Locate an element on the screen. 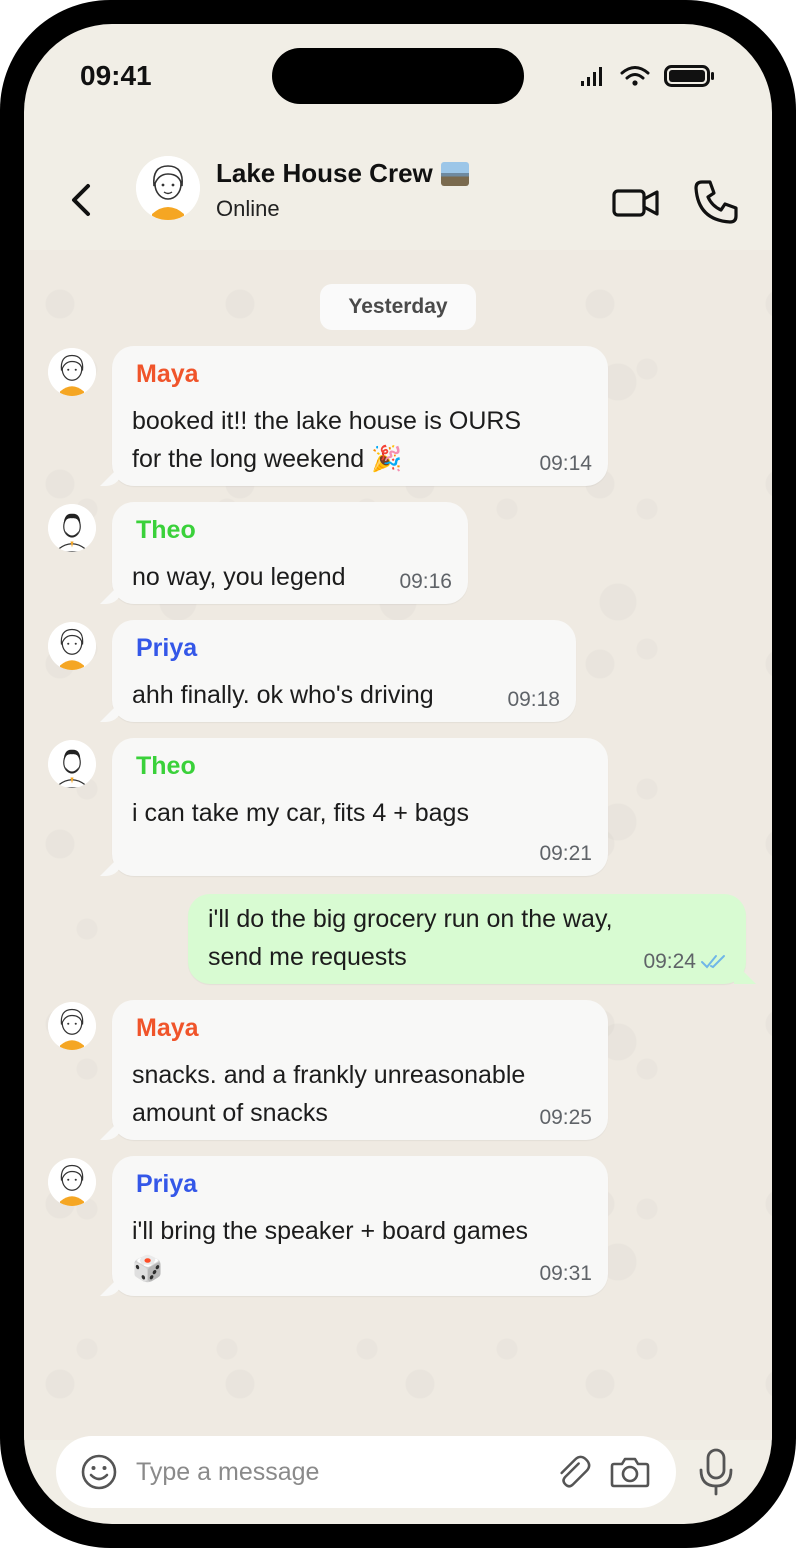 The height and width of the screenshot is (1548, 796). message-text: snacks. and a frankly unreasonable is located at coordinates (329, 1075).